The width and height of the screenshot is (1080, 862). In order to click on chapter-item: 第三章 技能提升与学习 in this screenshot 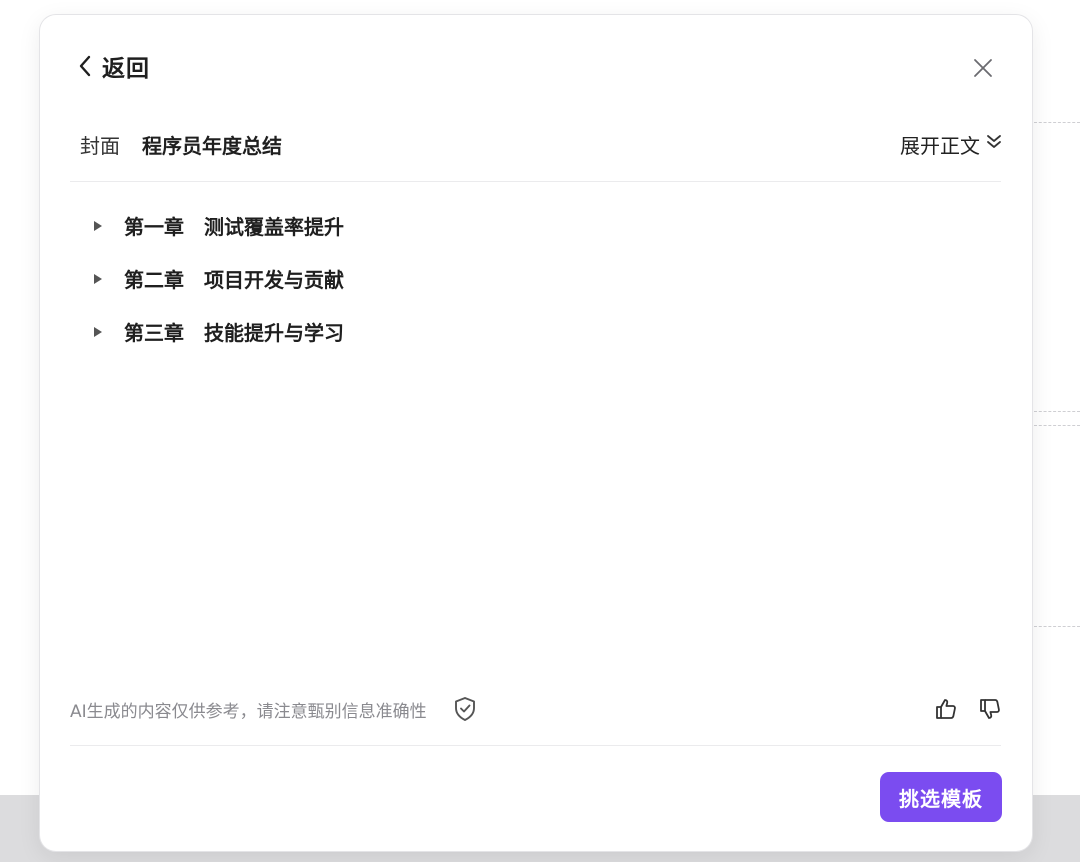, I will do `click(219, 331)`.